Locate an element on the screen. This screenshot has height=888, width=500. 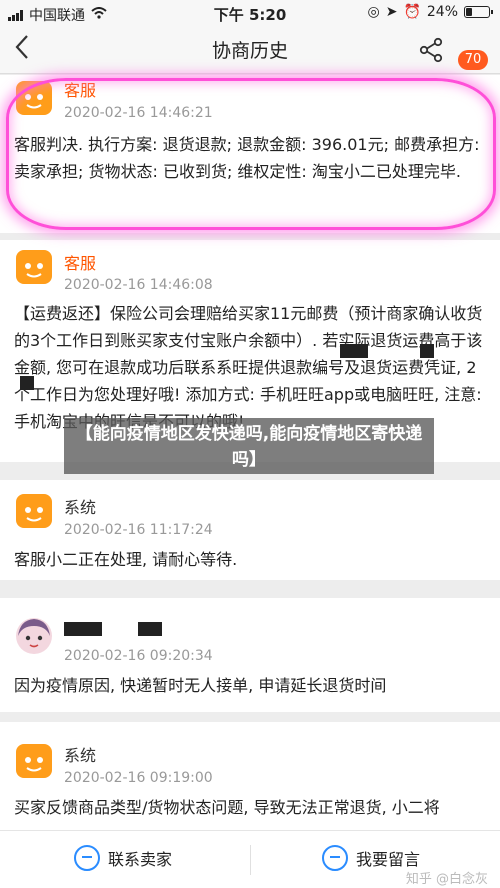
status-bar: 中国联通 下午 5:20 ◎ ➤ ⏰ 24% is located at coordinates (250, 13).